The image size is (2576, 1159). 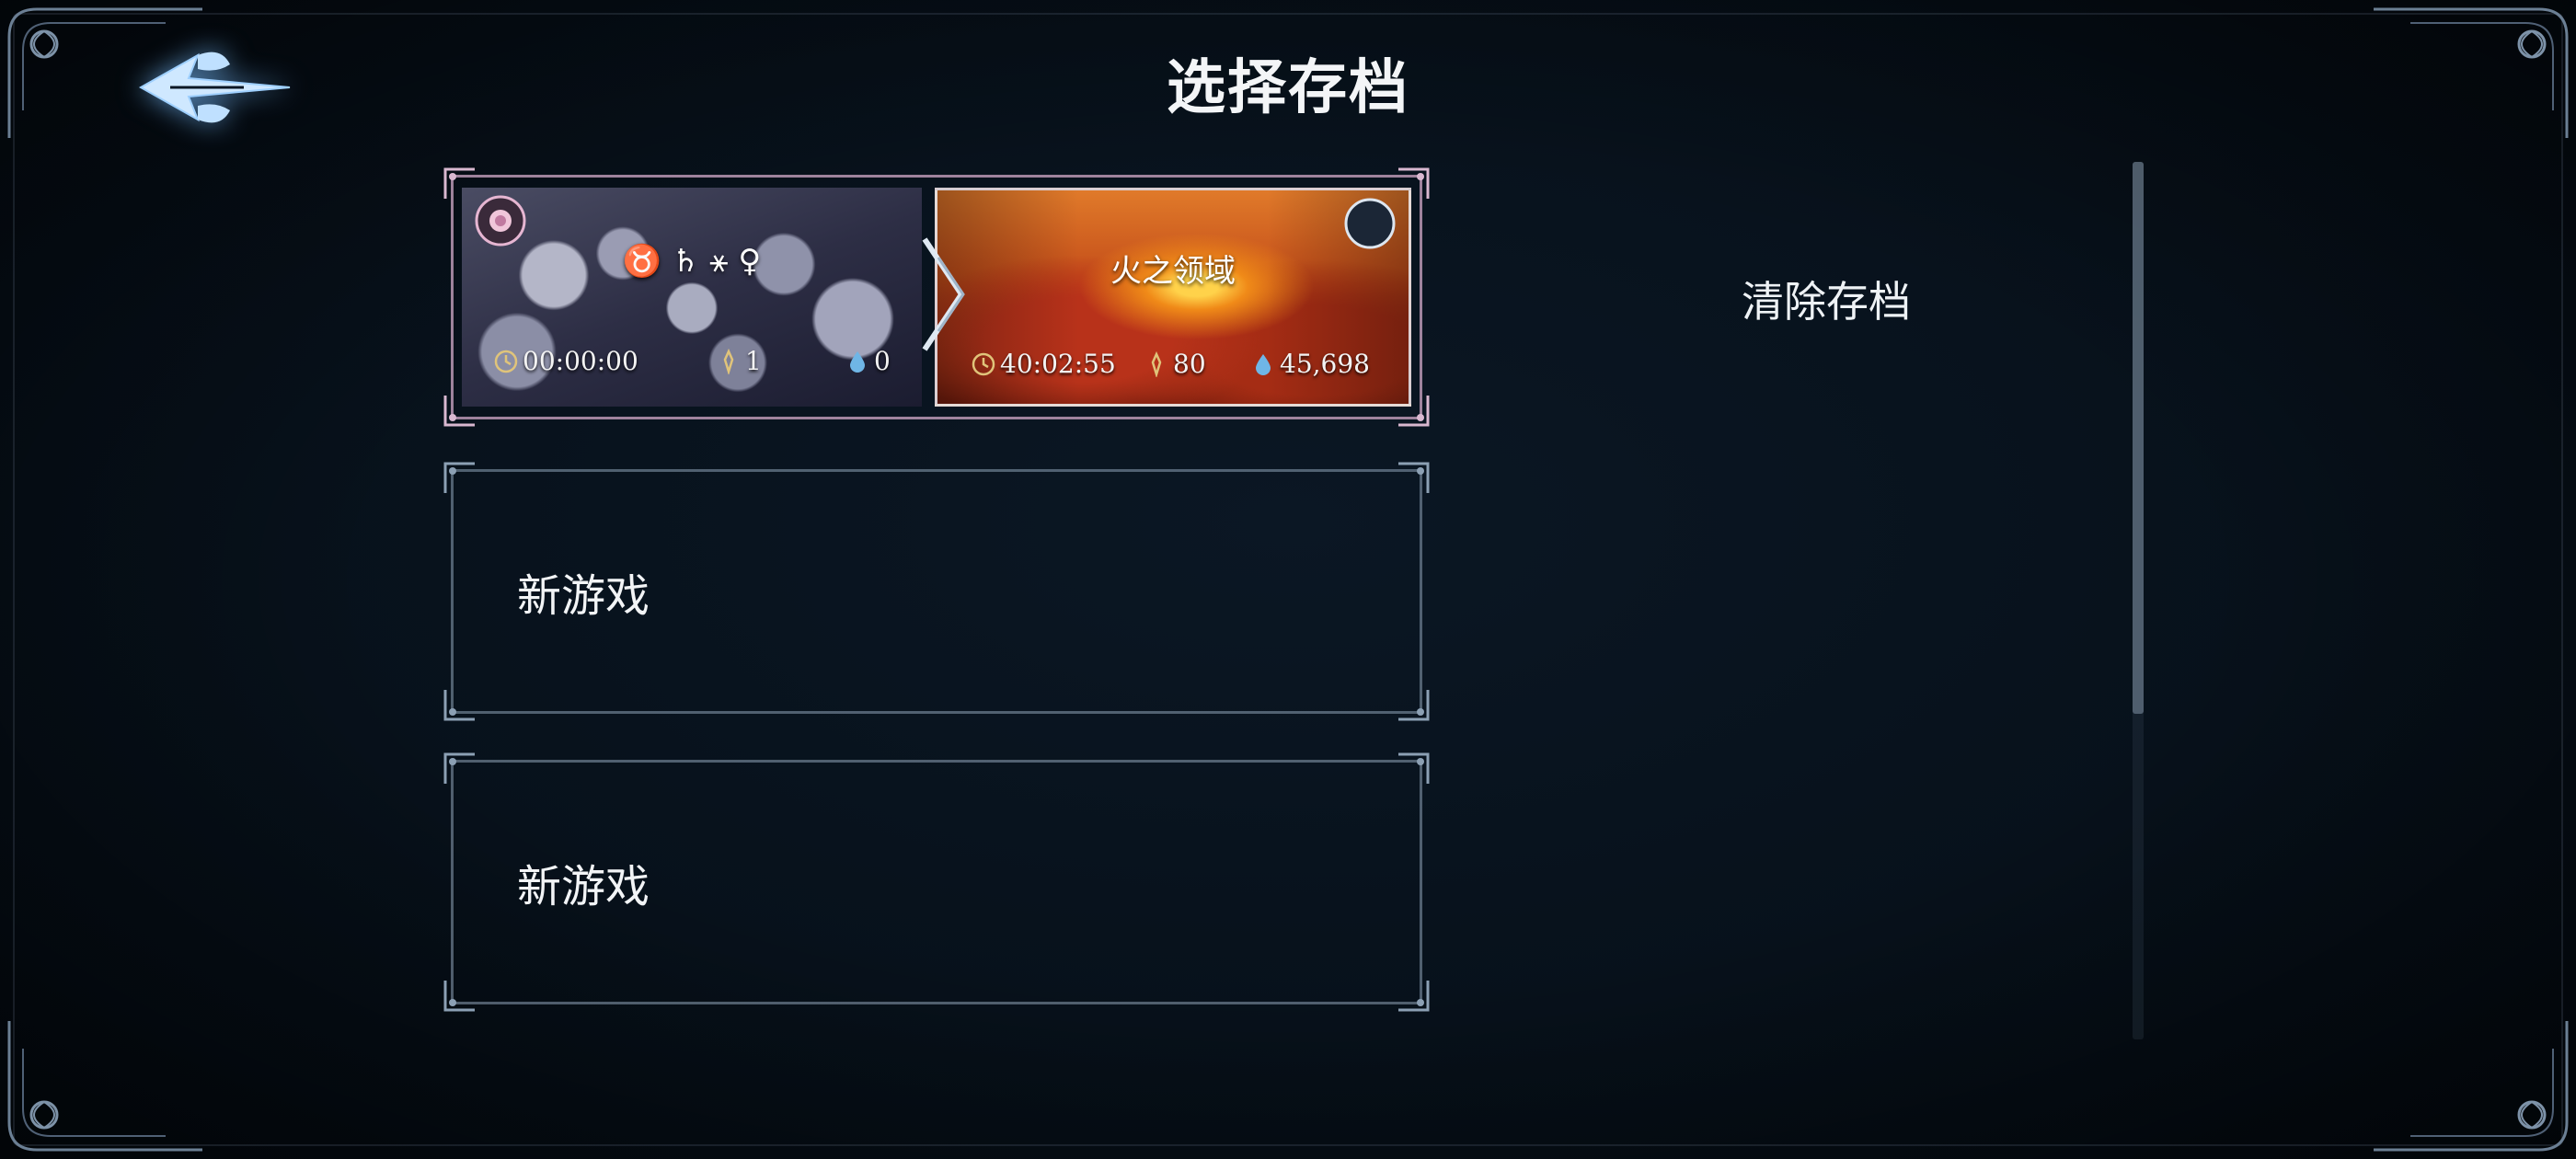 I want to click on playtime-stat: 40:02:55, so click(x=1043, y=364).